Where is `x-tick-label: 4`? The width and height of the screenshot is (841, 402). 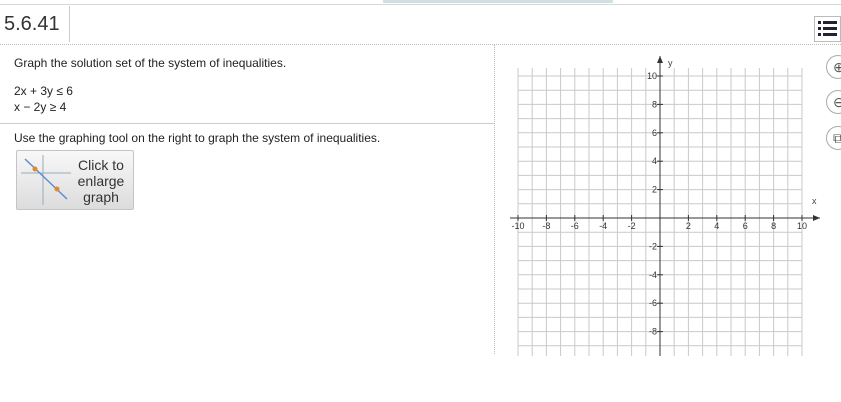 x-tick-label: 4 is located at coordinates (716, 226).